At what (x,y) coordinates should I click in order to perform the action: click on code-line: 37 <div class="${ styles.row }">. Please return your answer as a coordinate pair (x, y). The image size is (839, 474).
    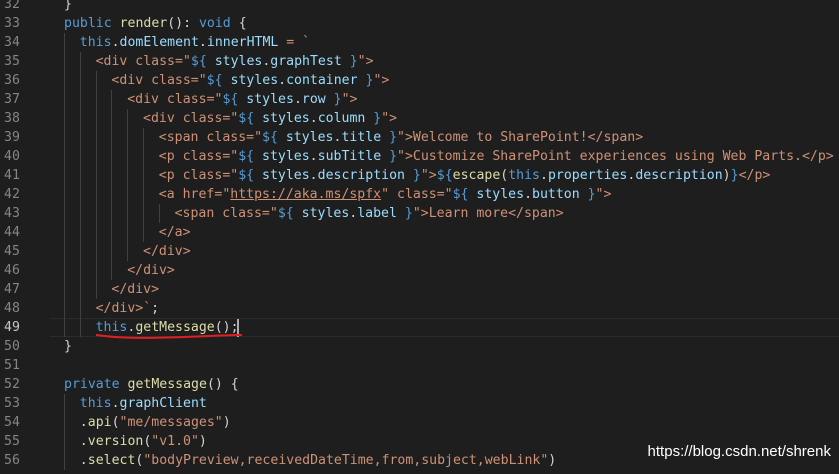
    Looking at the image, I should click on (419, 99).